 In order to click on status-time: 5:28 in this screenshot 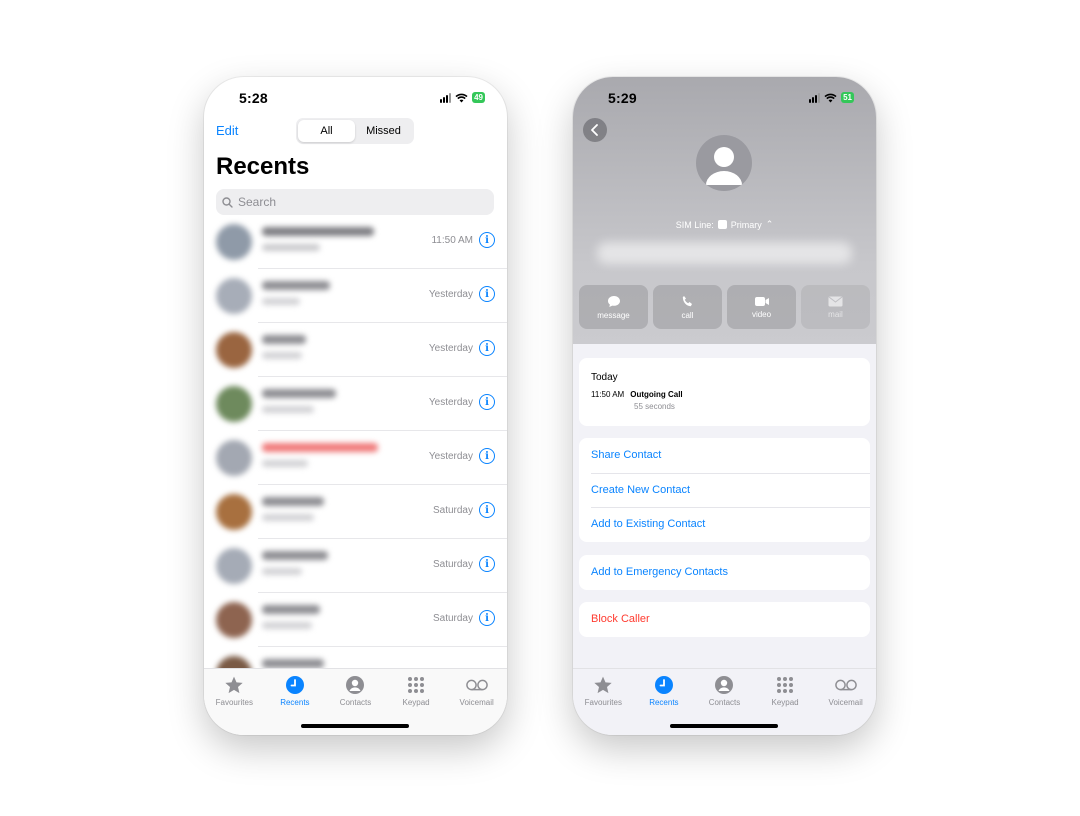, I will do `click(253, 98)`.